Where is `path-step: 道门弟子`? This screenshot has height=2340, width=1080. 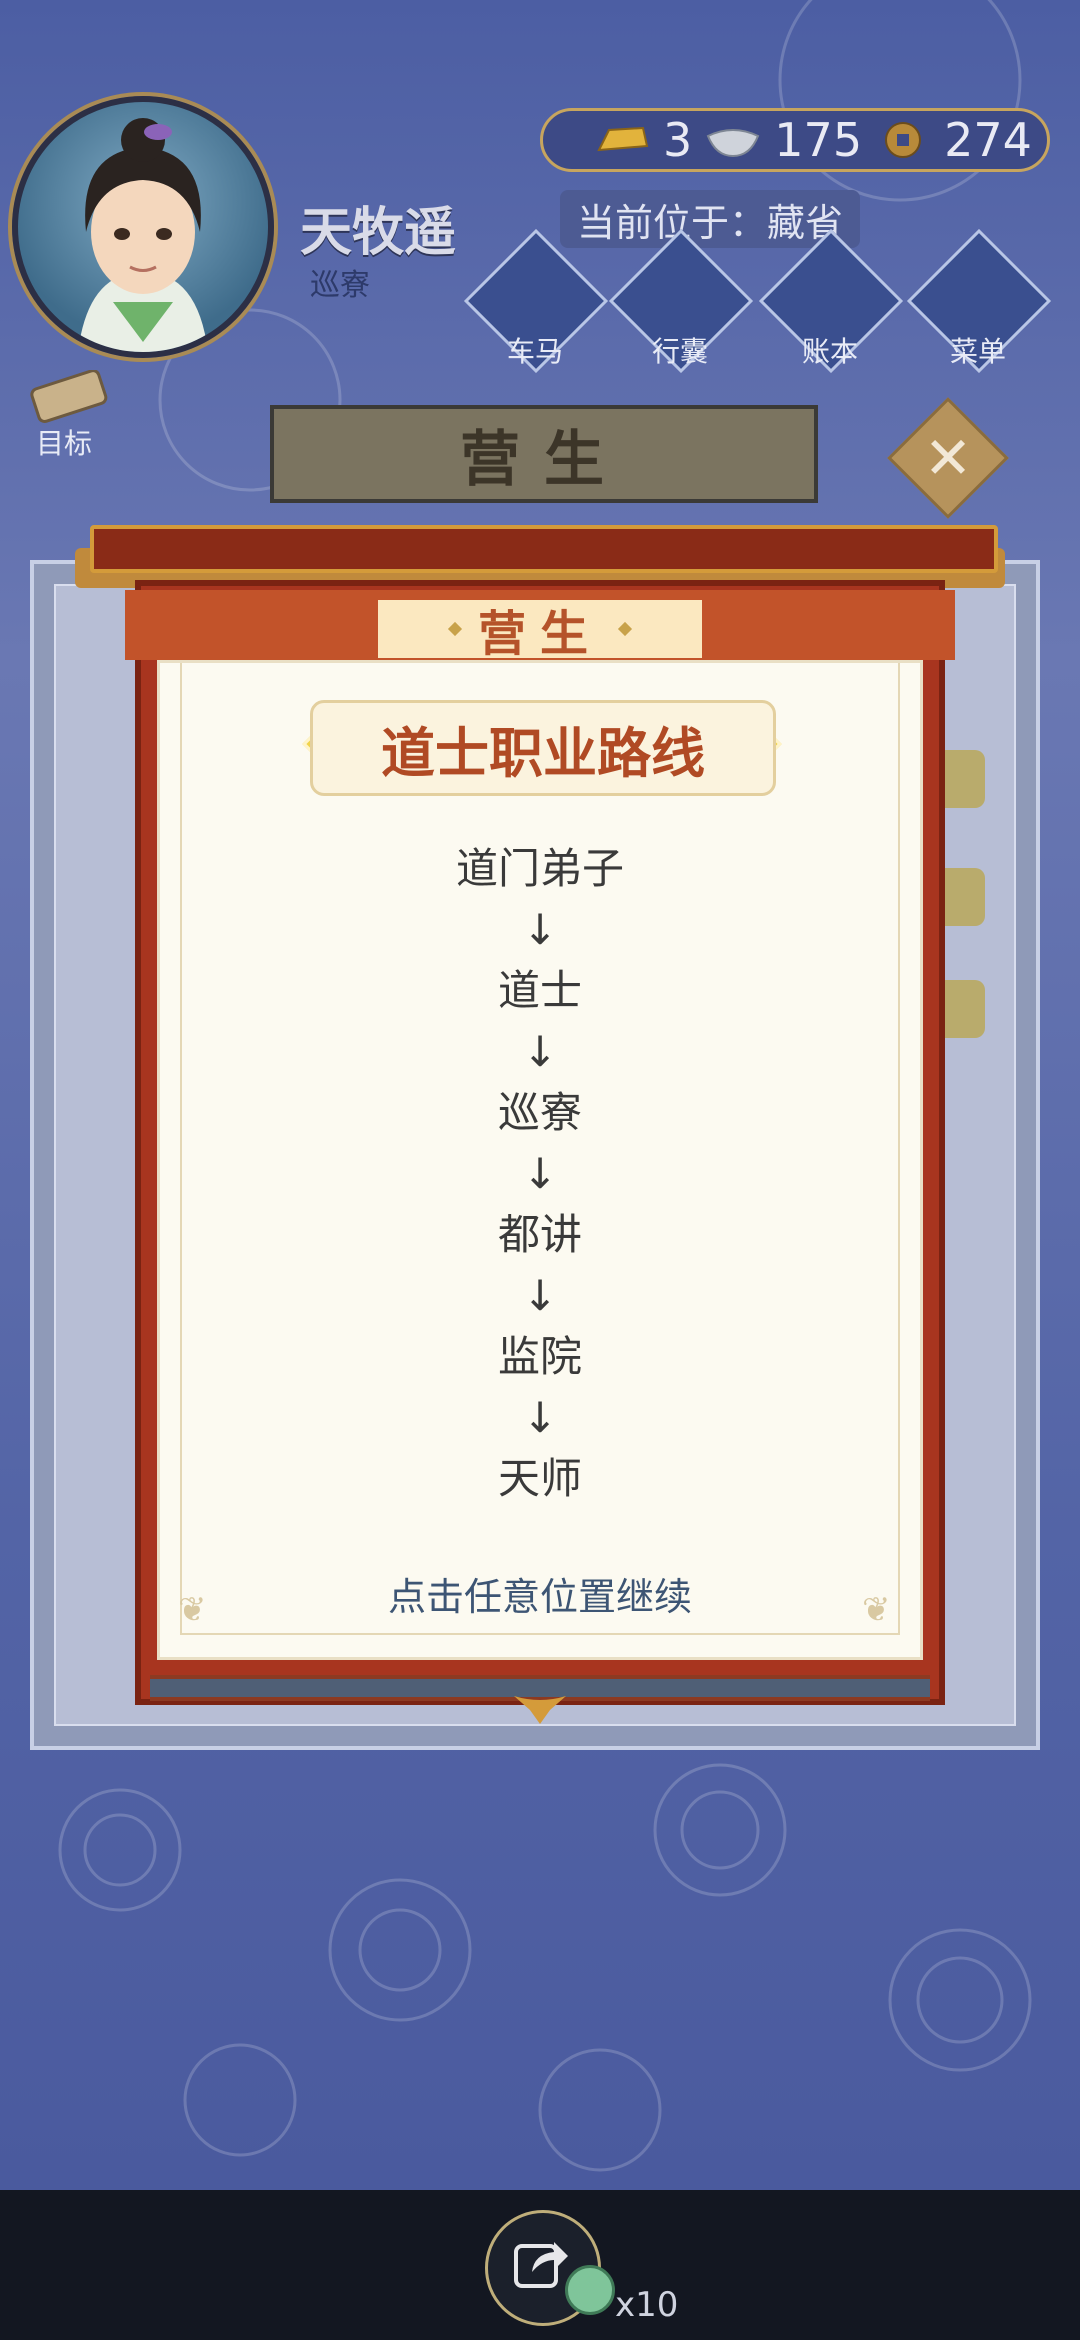 path-step: 道门弟子 is located at coordinates (539, 868).